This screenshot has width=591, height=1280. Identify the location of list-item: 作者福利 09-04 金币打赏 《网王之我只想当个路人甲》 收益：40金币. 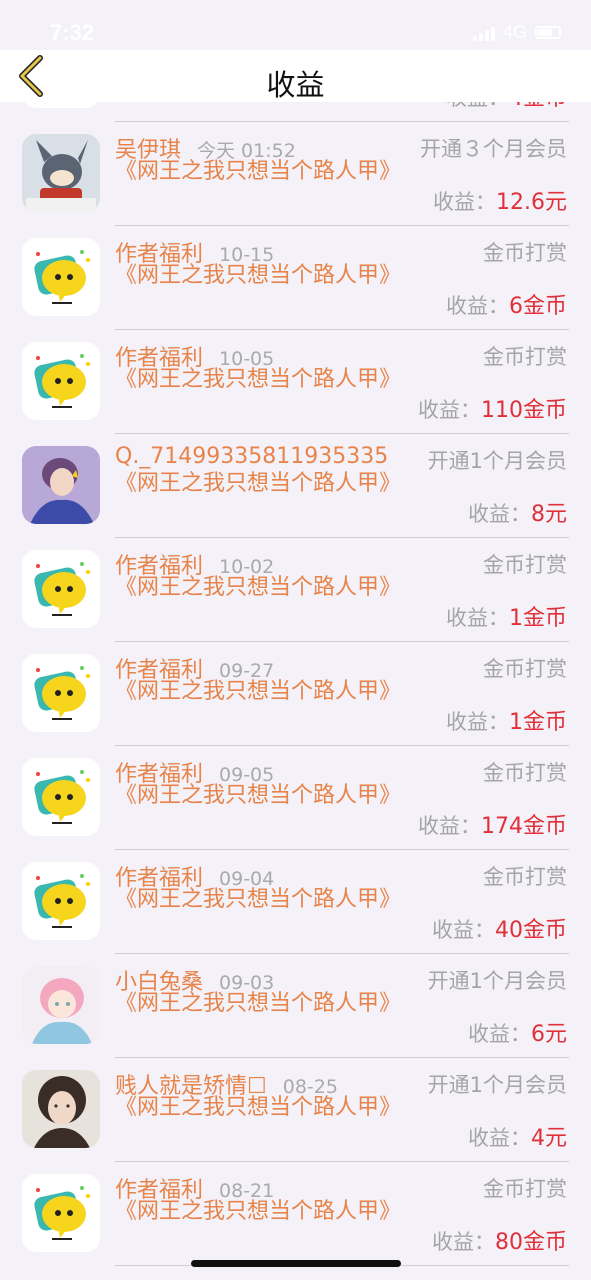
(295, 902).